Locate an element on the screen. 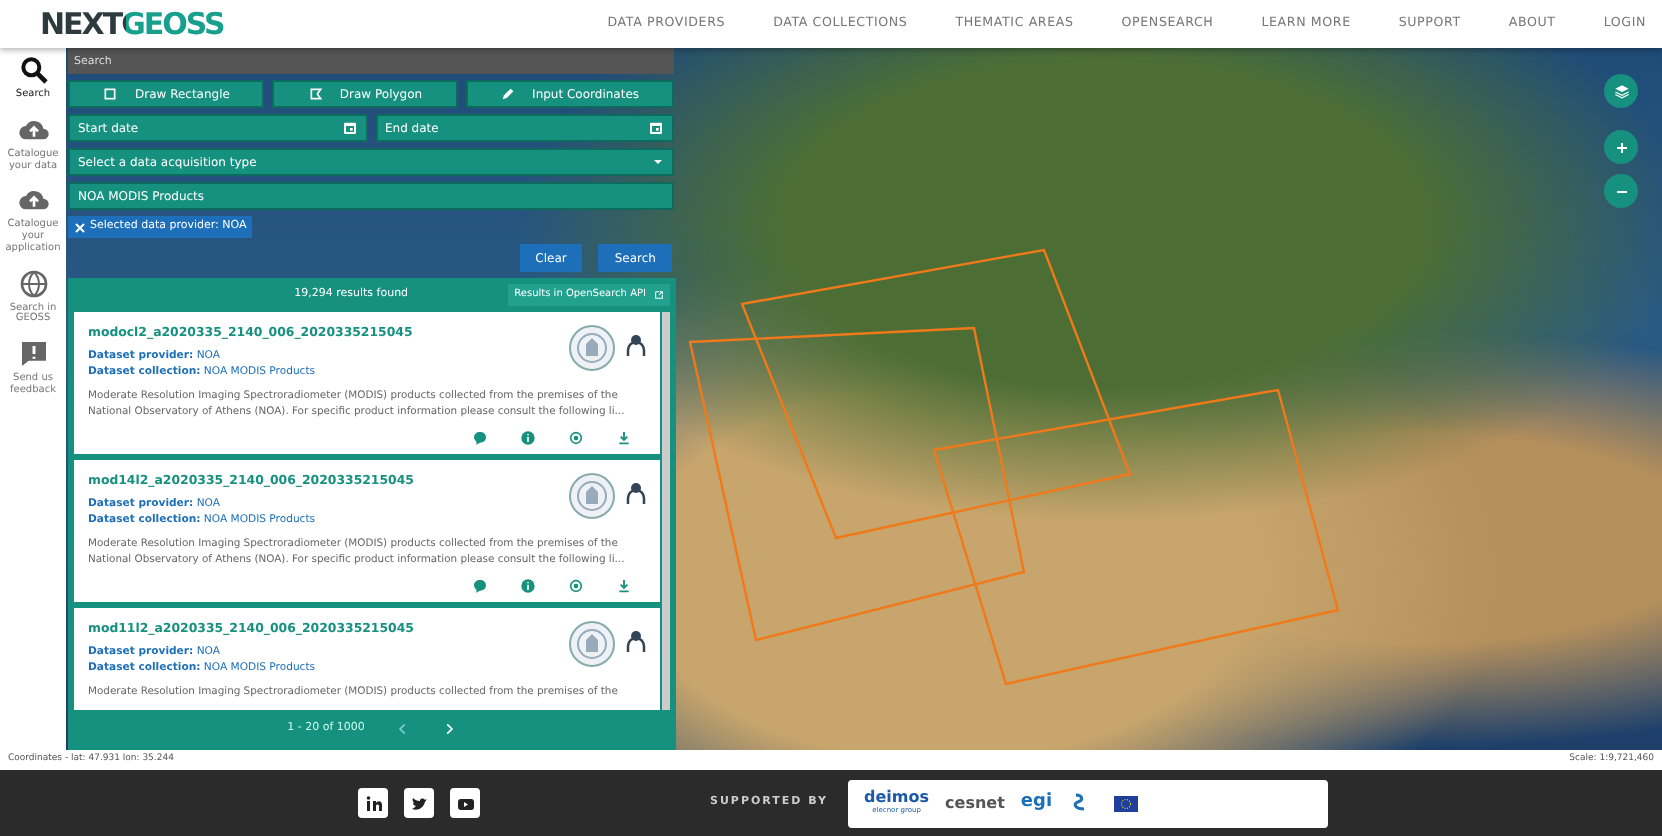 This screenshot has width=1662, height=836. globe-icon is located at coordinates (33, 283).